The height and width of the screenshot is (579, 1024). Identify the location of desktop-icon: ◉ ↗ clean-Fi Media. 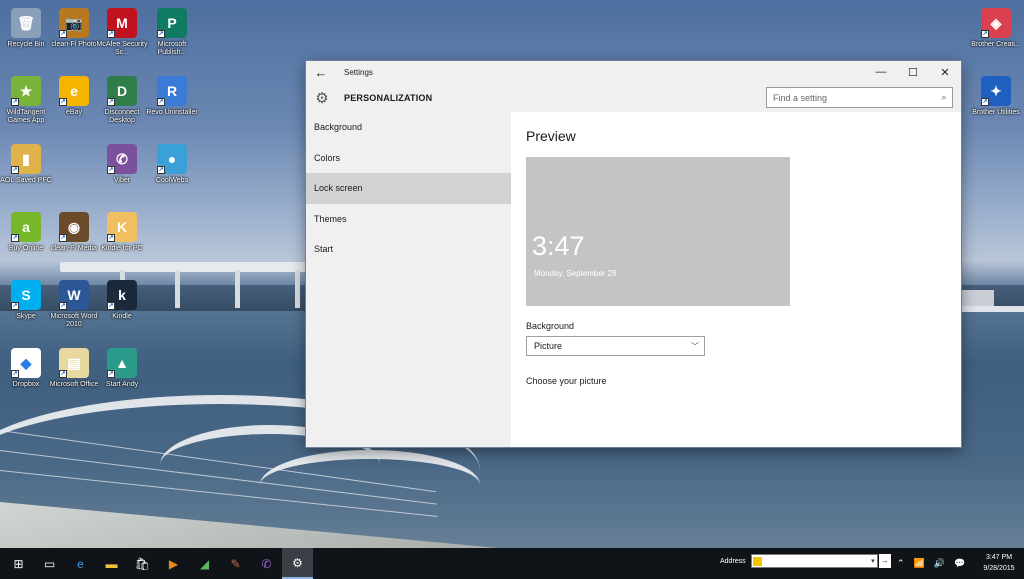
(74, 232).